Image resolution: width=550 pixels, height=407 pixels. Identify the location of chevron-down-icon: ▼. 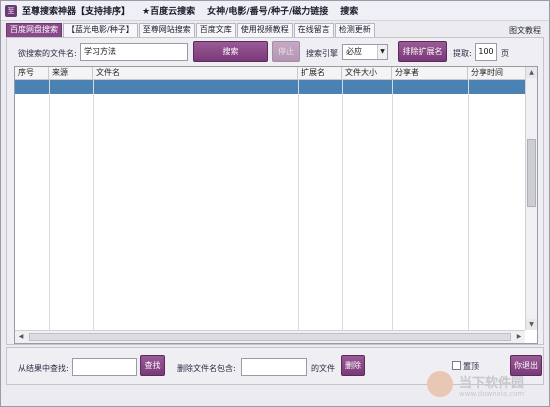
(382, 52).